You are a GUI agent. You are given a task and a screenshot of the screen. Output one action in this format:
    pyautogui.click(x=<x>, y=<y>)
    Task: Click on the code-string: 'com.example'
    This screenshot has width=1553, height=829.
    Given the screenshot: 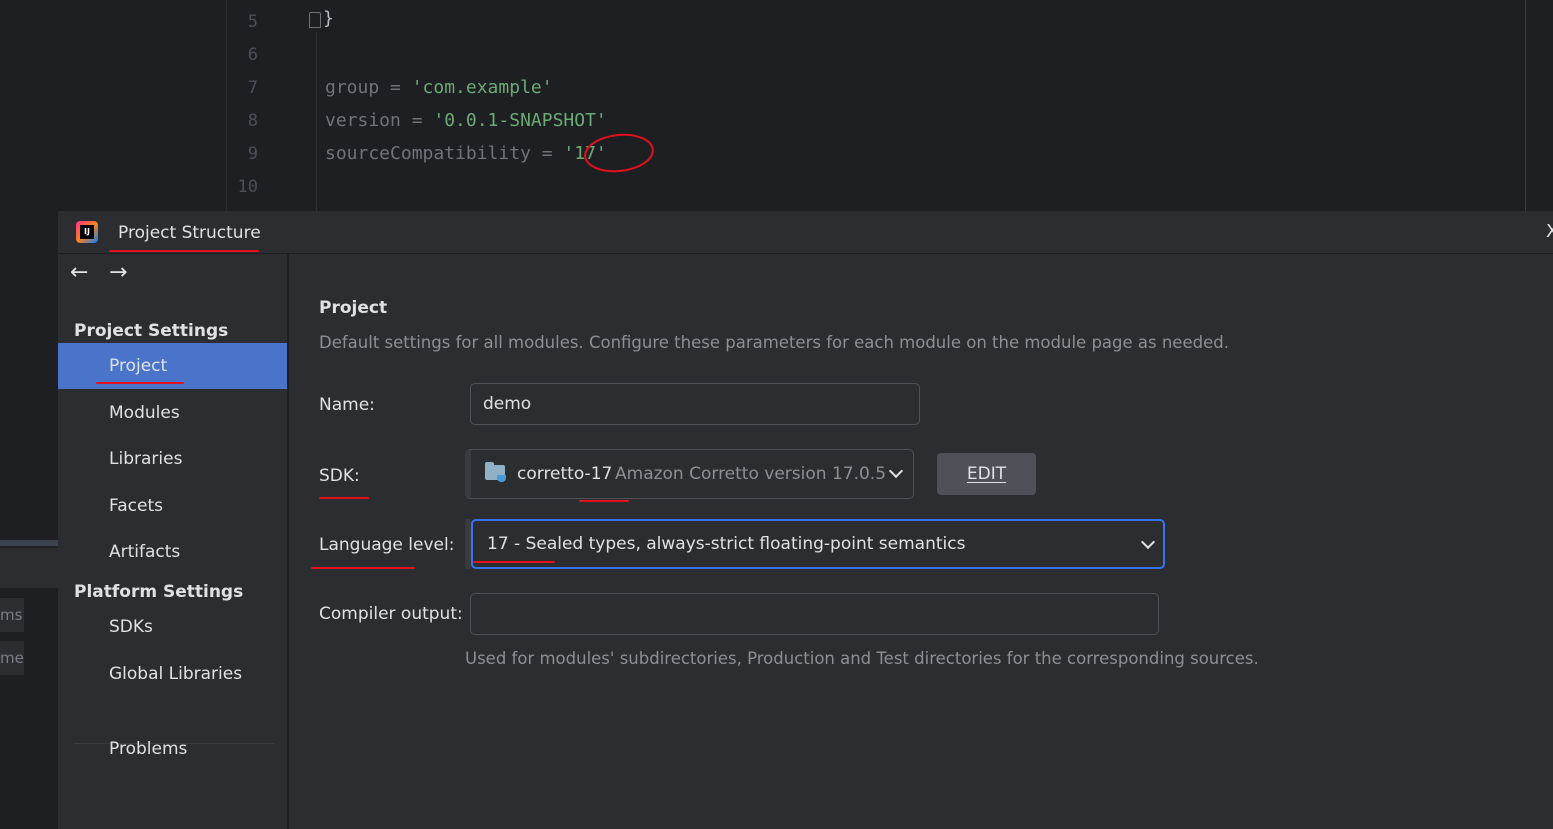 What is the action you would take?
    pyautogui.click(x=482, y=87)
    